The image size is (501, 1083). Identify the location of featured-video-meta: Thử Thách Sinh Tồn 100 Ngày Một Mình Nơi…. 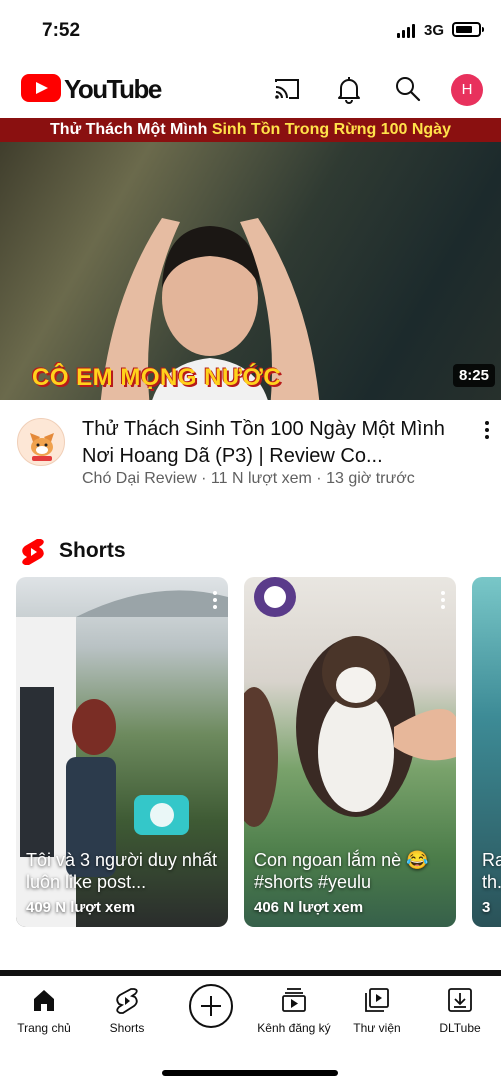
(250, 450).